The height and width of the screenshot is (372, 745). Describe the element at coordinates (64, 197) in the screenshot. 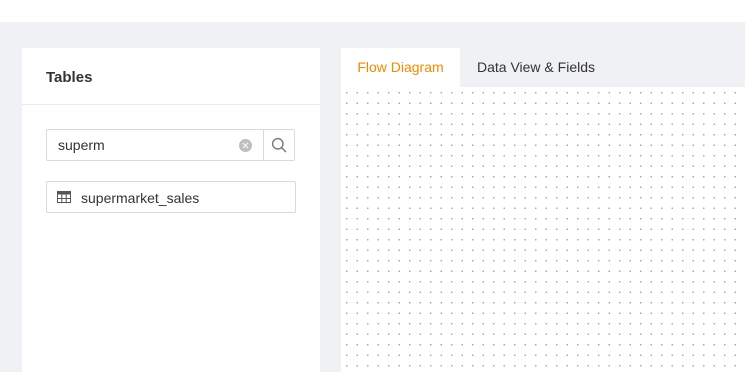

I see `table-icon` at that location.